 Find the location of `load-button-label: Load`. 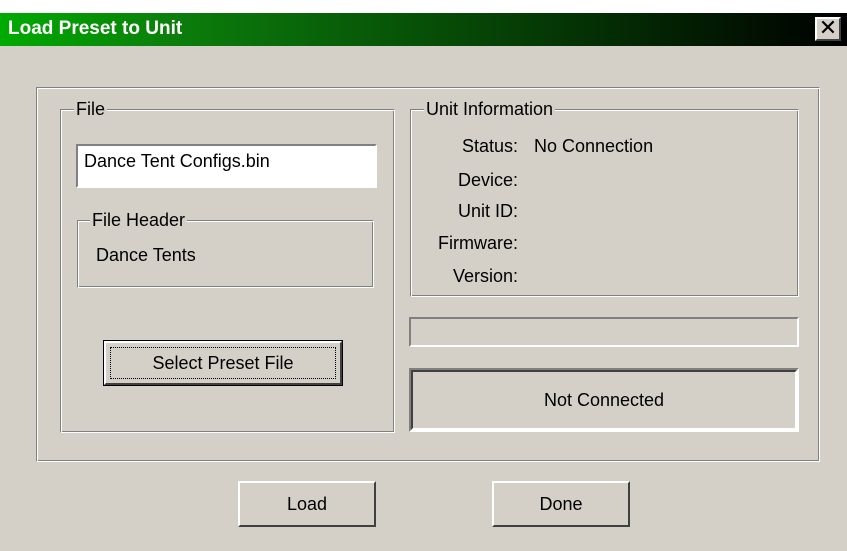

load-button-label: Load is located at coordinates (307, 504).